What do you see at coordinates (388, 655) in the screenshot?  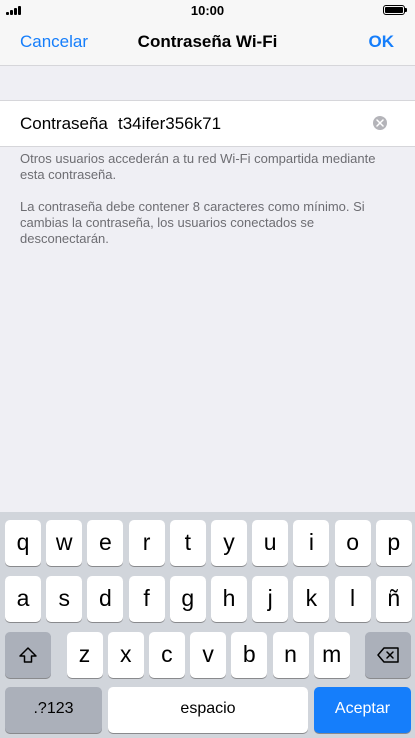 I see `delete-key` at bounding box center [388, 655].